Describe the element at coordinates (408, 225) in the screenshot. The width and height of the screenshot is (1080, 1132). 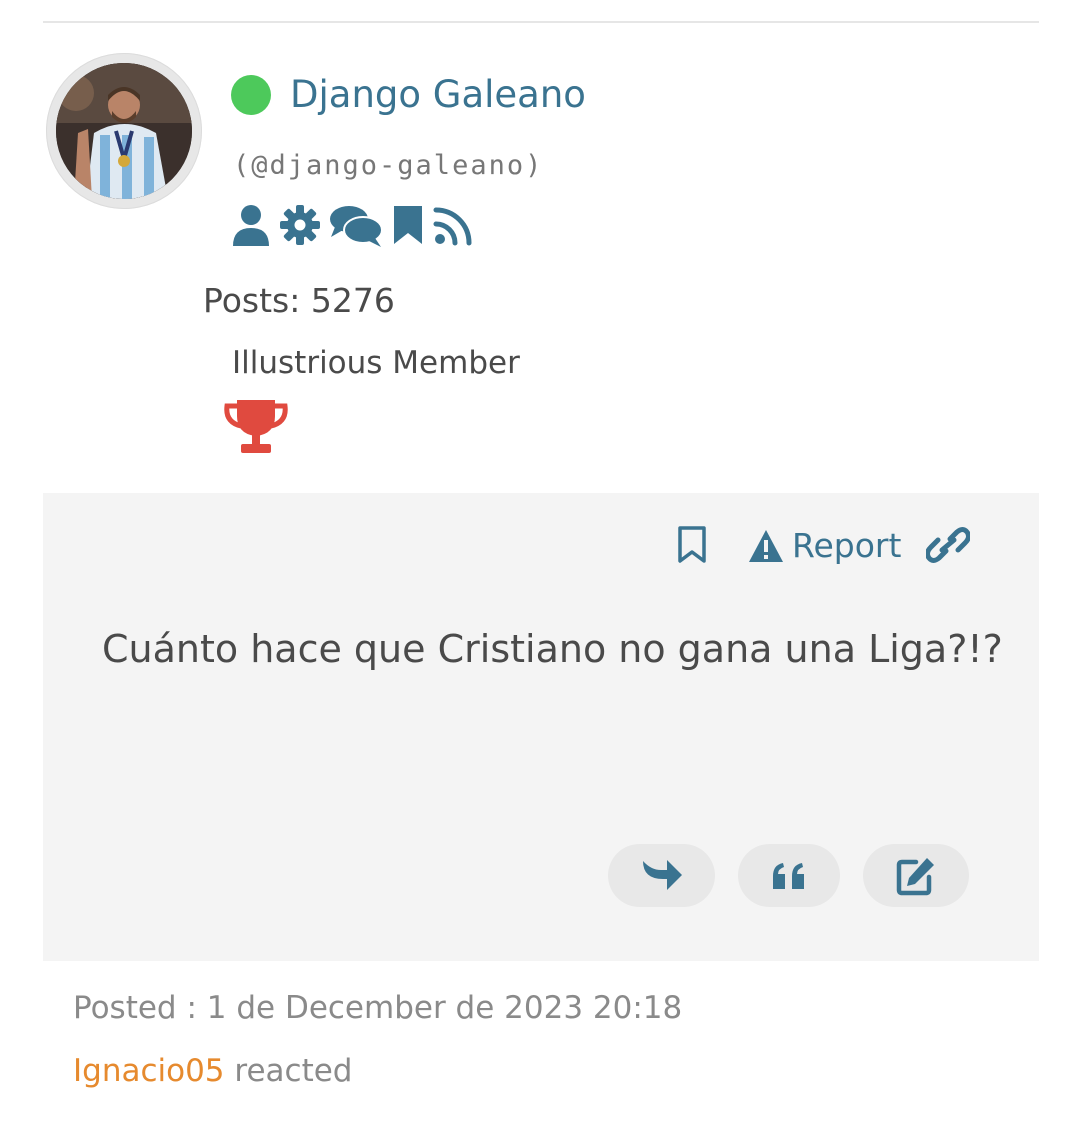
I see `bookmark-icon` at that location.